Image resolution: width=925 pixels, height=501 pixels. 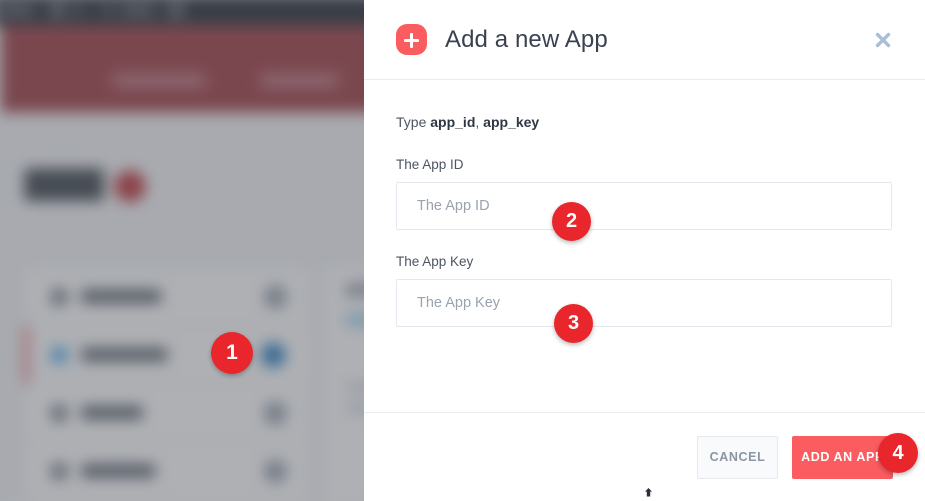 I want to click on step-badge-2: 2, so click(x=571, y=221).